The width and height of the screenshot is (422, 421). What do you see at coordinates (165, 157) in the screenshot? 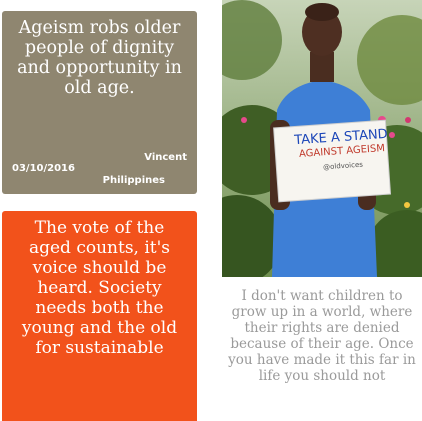
I see `author-name: Vincent` at bounding box center [165, 157].